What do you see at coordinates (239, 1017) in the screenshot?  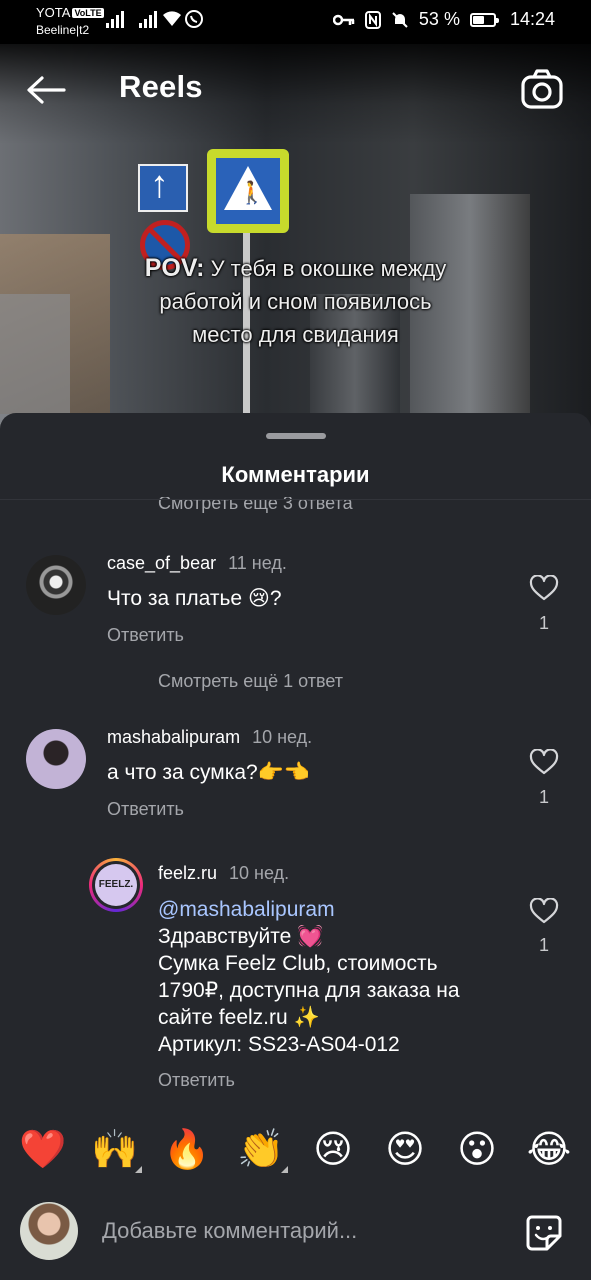 I see `comment-line: сайте feelz.ru ✨` at bounding box center [239, 1017].